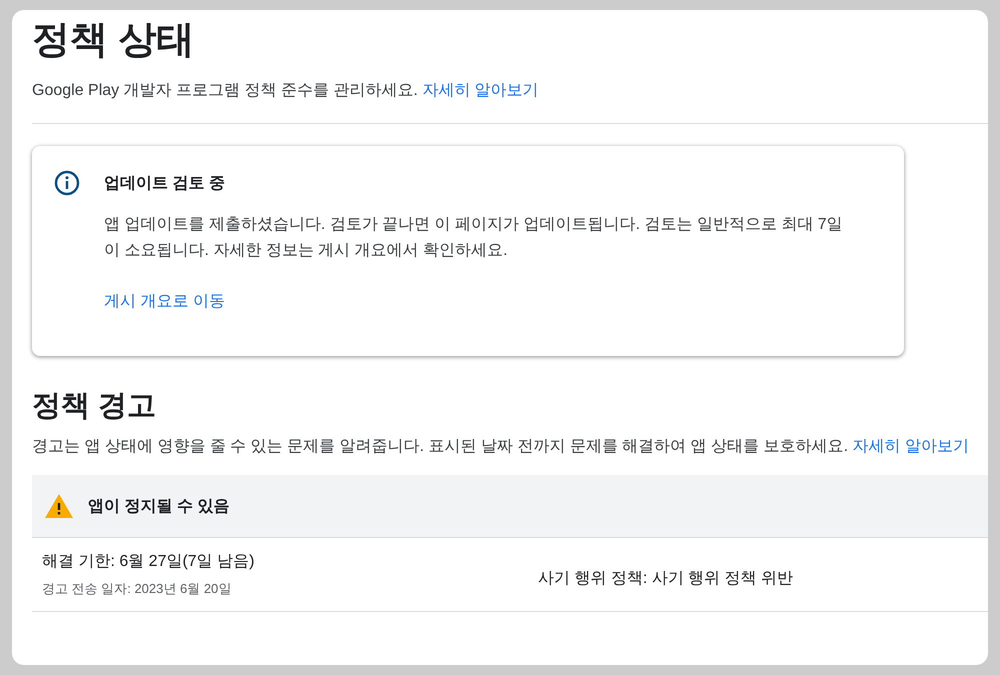 Image resolution: width=1000 pixels, height=675 pixels. I want to click on section-description: 경고는 앱 상태에 영향을 줄 수 있는 문제를 알려줍니다. 표시된 날짜 전까지 문제를 해결하여 앱 상태를 보호하세요. 자세히 알아보기, so click(501, 447).